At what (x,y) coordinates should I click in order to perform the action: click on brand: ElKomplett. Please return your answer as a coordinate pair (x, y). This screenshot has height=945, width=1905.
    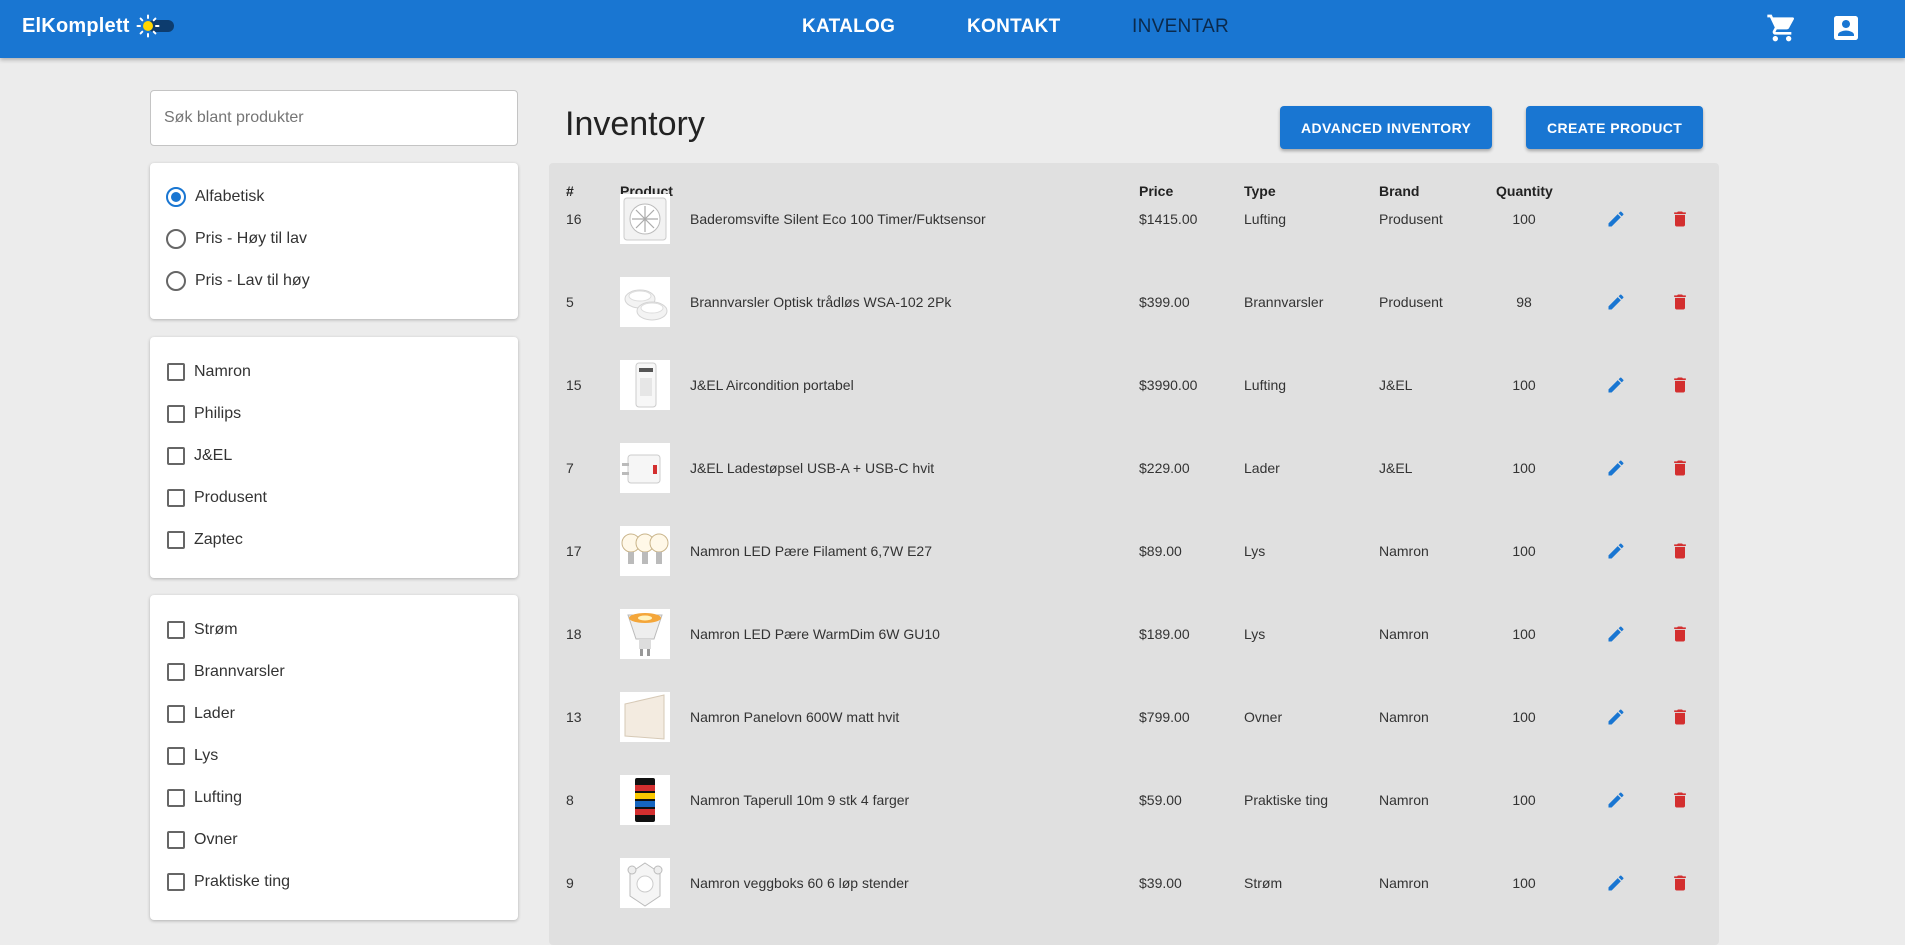
    Looking at the image, I should click on (100, 26).